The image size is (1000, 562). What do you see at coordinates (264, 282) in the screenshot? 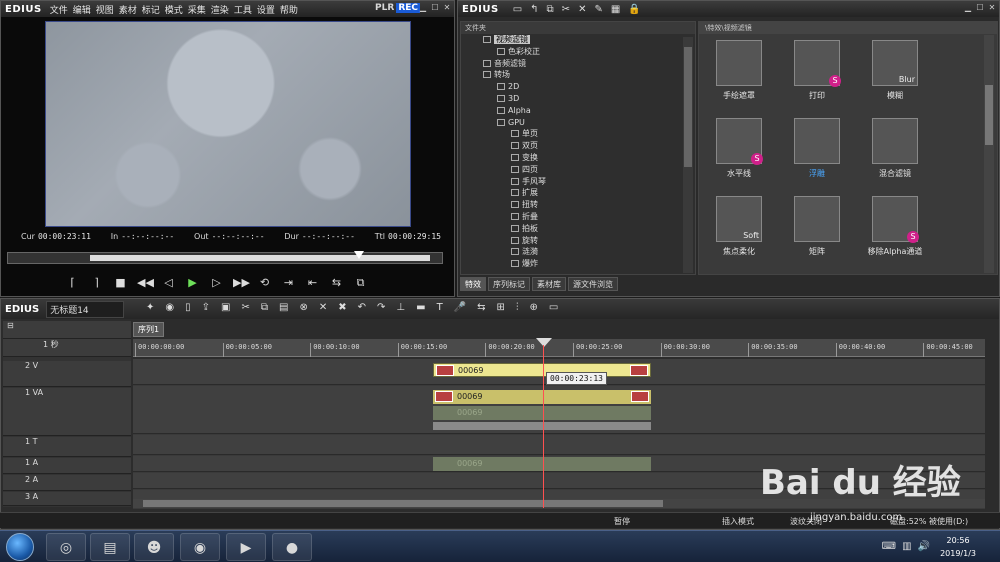
I see `loop-icon: ⟲` at bounding box center [264, 282].